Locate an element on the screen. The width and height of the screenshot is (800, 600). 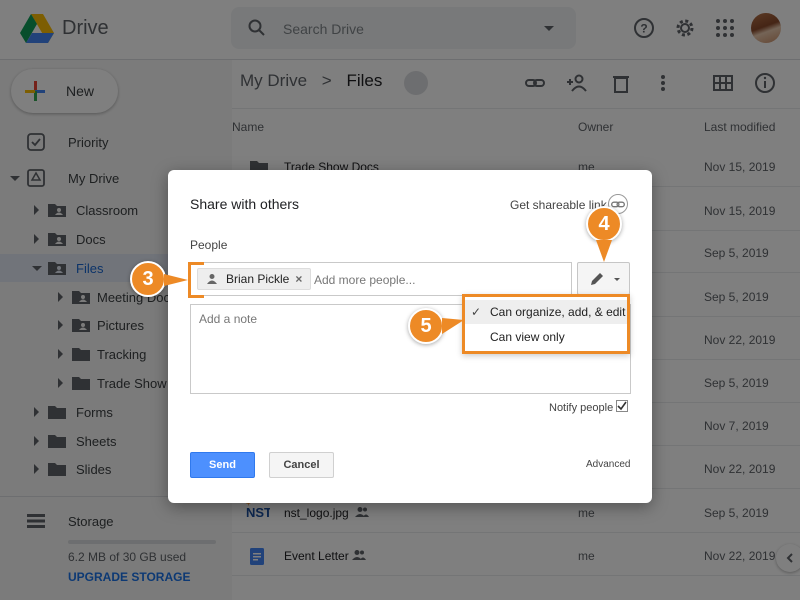
callout-badge: 4 is located at coordinates (604, 224).